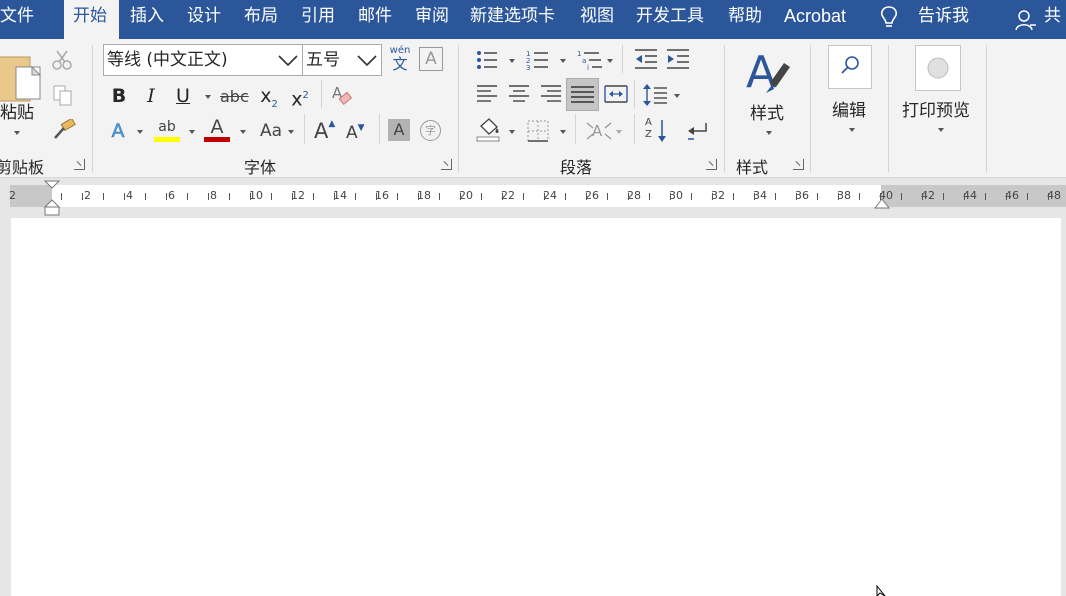  What do you see at coordinates (300, 97) in the screenshot?
I see `superscript-button: x2` at bounding box center [300, 97].